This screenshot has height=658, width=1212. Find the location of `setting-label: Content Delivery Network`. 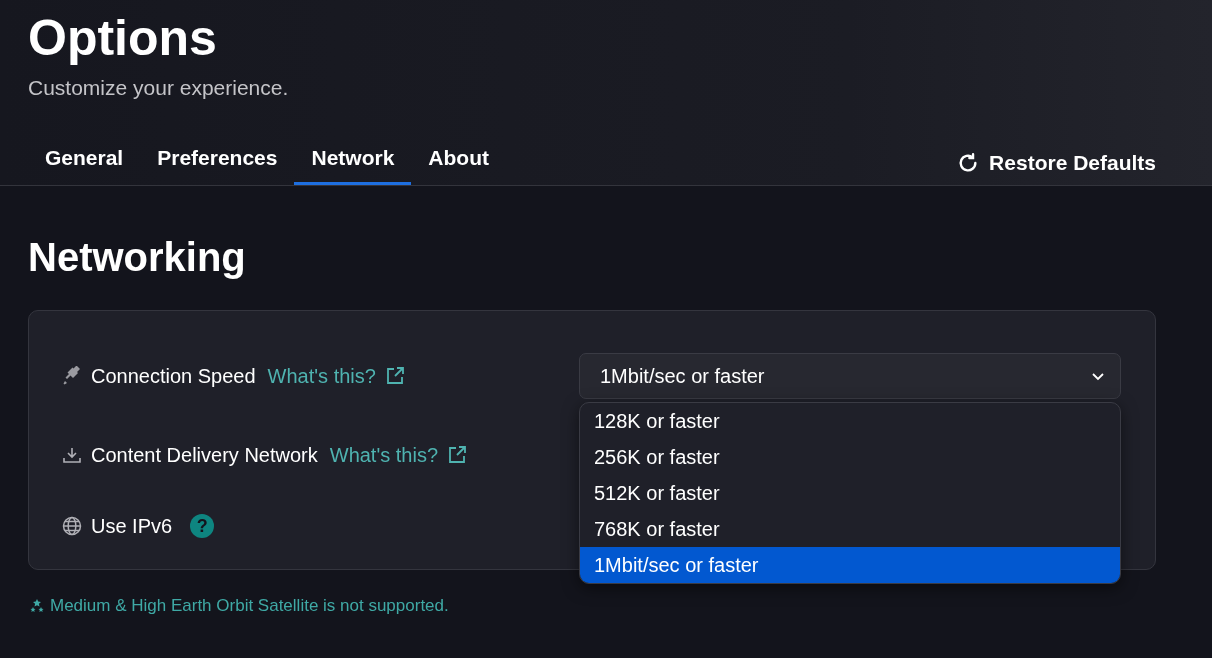

setting-label: Content Delivery Network is located at coordinates (204, 455).